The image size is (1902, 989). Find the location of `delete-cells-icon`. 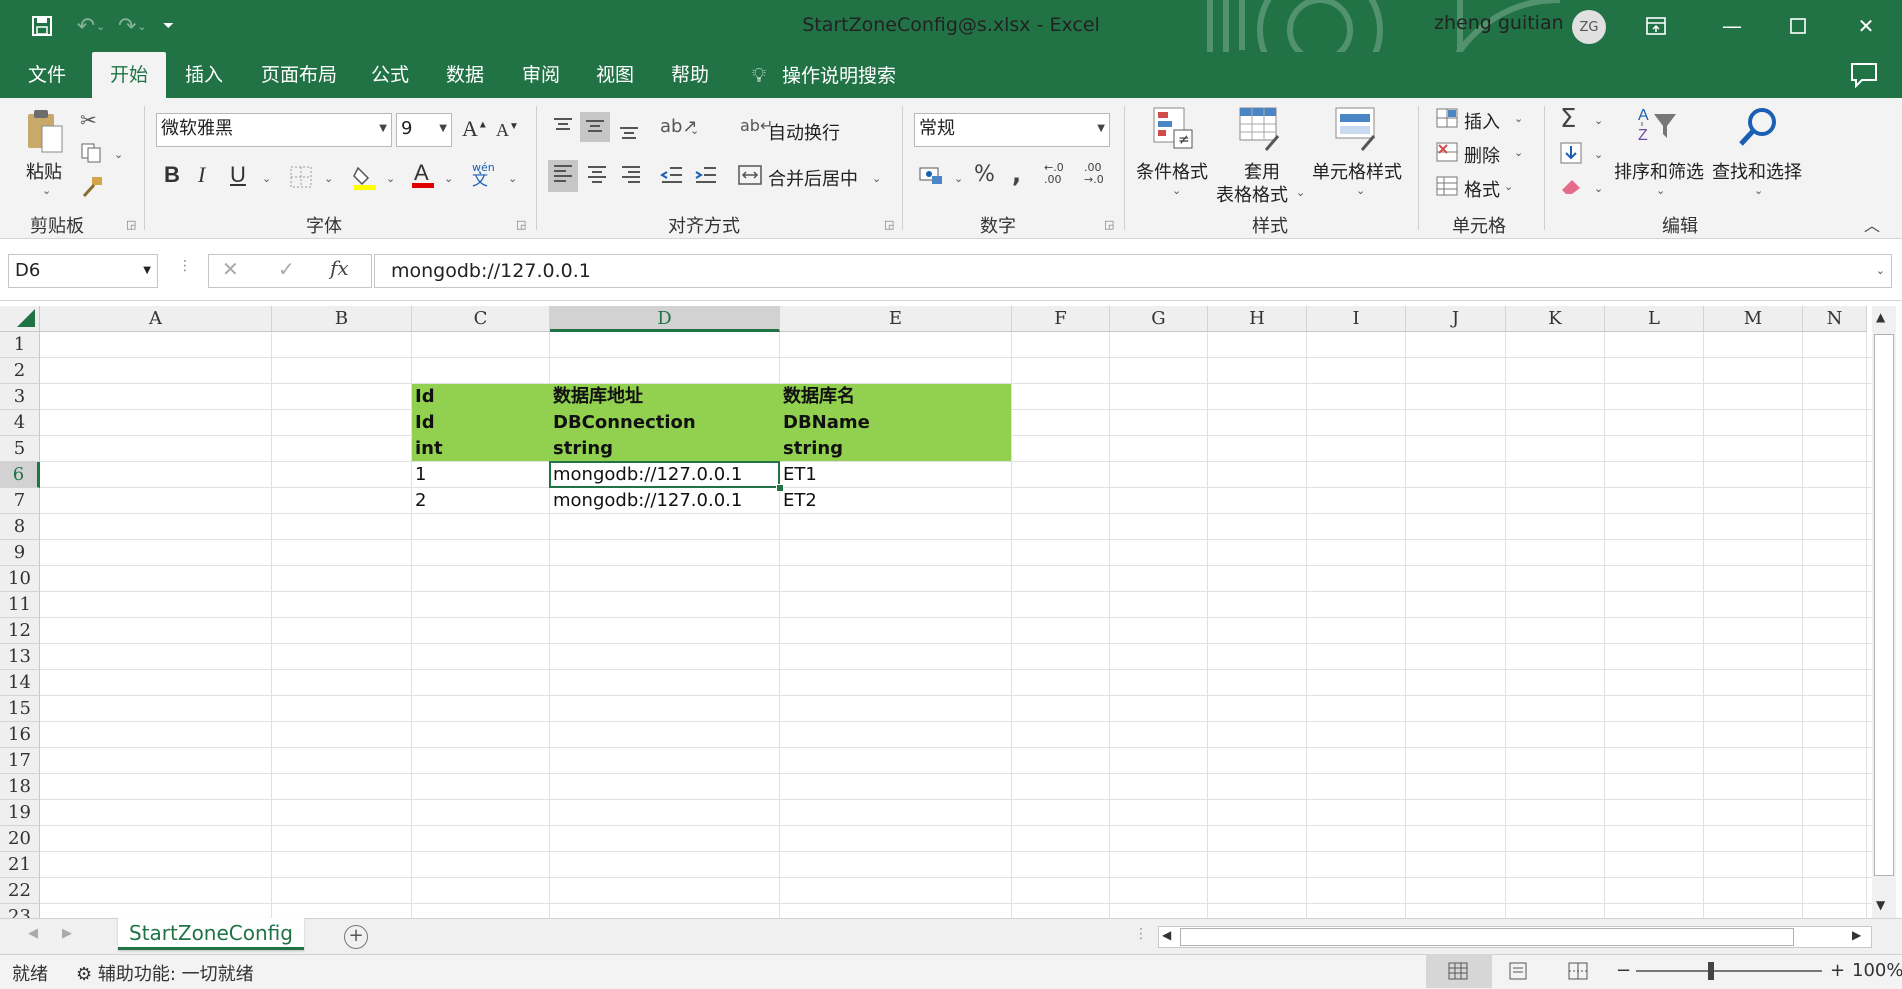

delete-cells-icon is located at coordinates (1447, 154).